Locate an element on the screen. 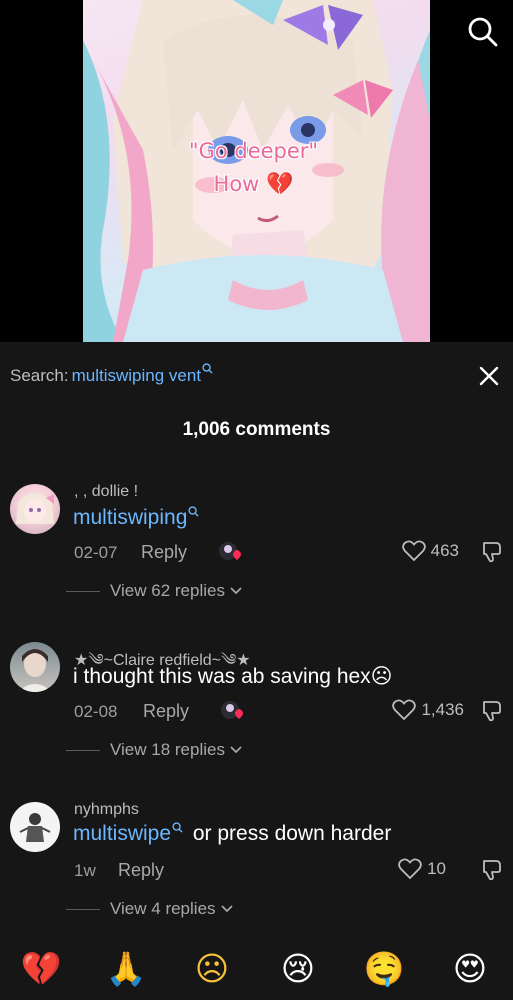 This screenshot has width=513, height=1000. emoji-broken-heart: 💔 is located at coordinates (41, 969).